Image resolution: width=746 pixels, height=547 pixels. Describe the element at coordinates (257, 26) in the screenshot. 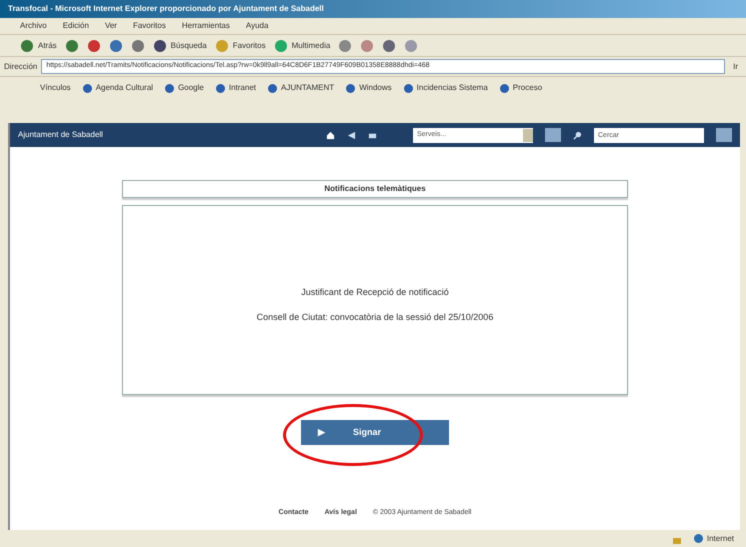

I see `menu-item: Ayuda` at that location.